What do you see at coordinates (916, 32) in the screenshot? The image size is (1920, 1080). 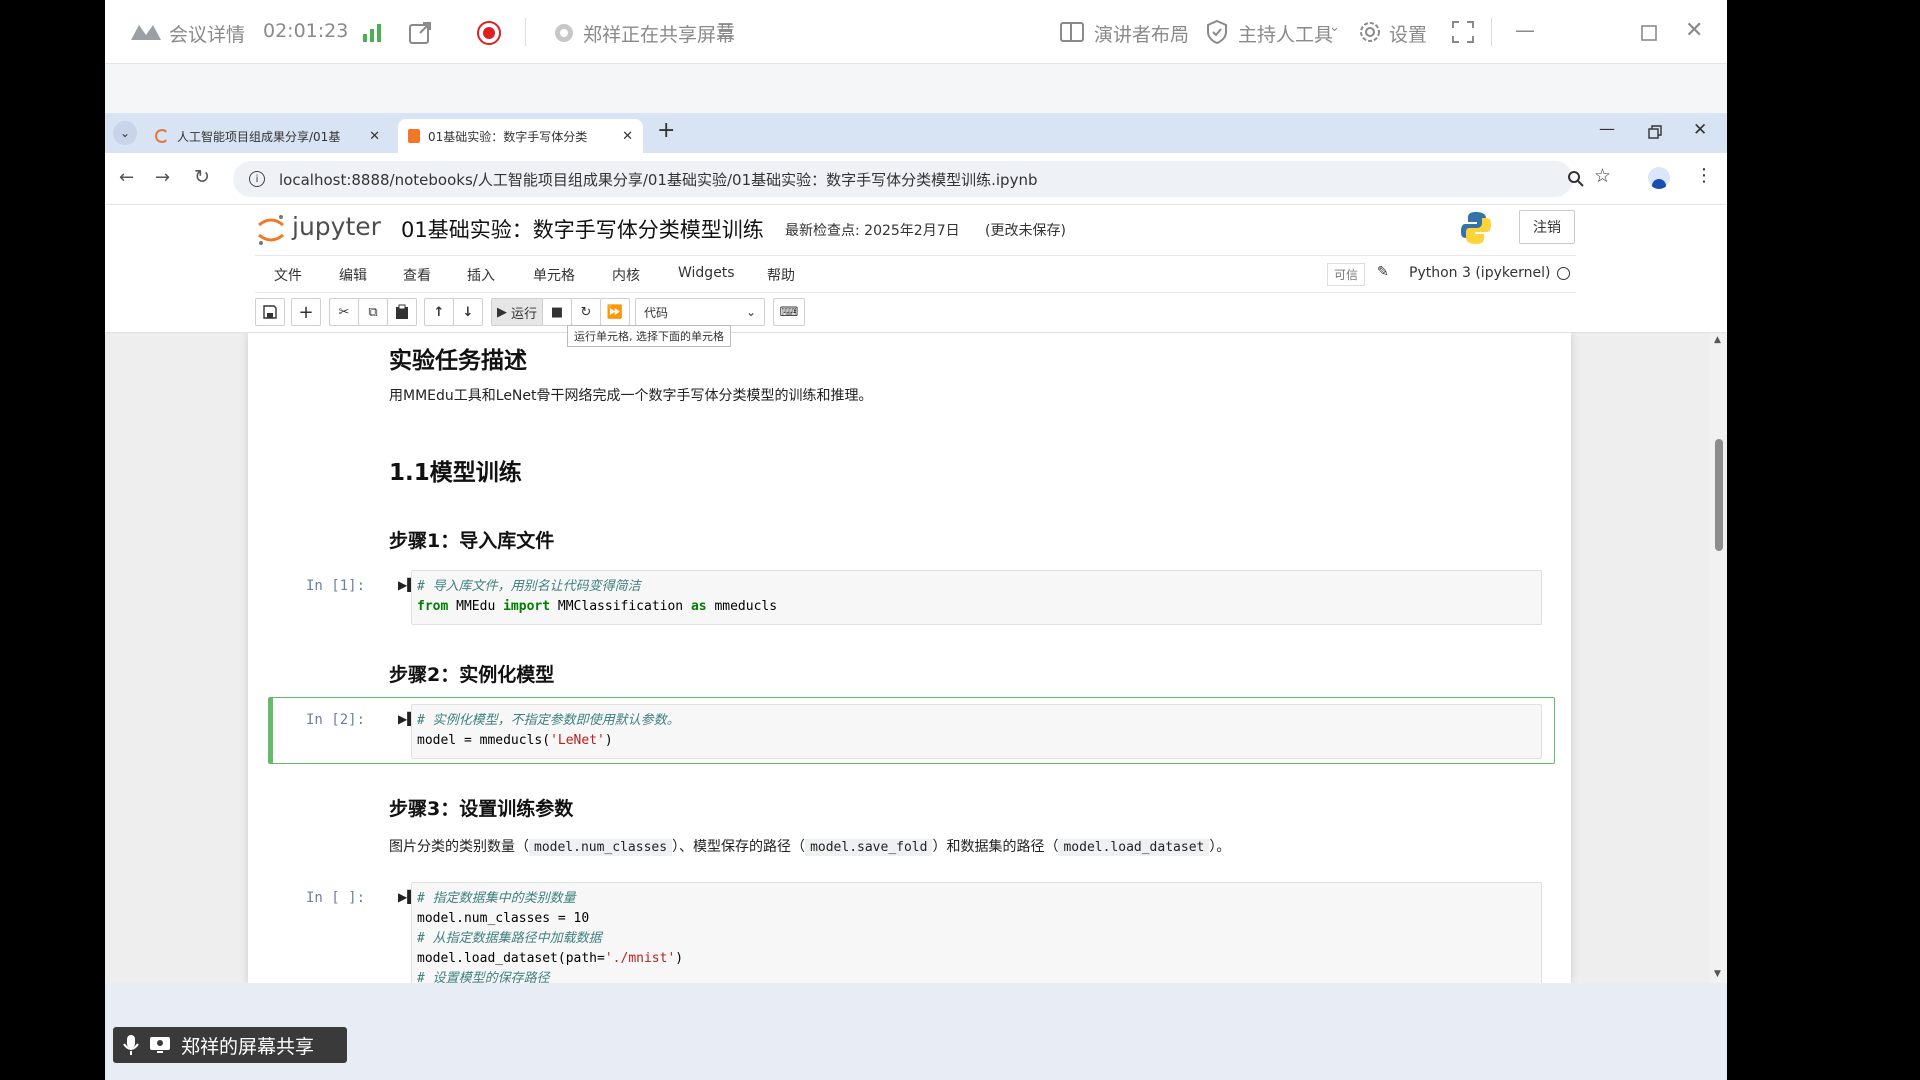 I see `meeting-toolbar: 会议详情 02:01:23 郑祥正在共享屏幕 ☰ 演讲者布局 ⌄ 主持人工具 ⌄` at bounding box center [916, 32].